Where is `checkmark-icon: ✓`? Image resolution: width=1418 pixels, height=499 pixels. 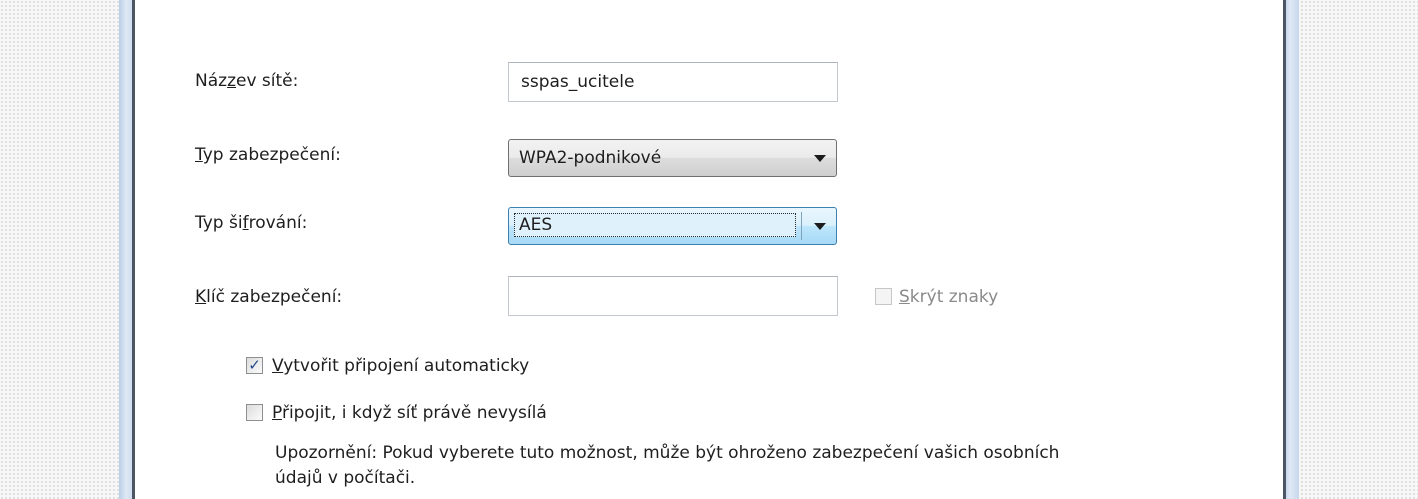 checkmark-icon: ✓ is located at coordinates (254, 365).